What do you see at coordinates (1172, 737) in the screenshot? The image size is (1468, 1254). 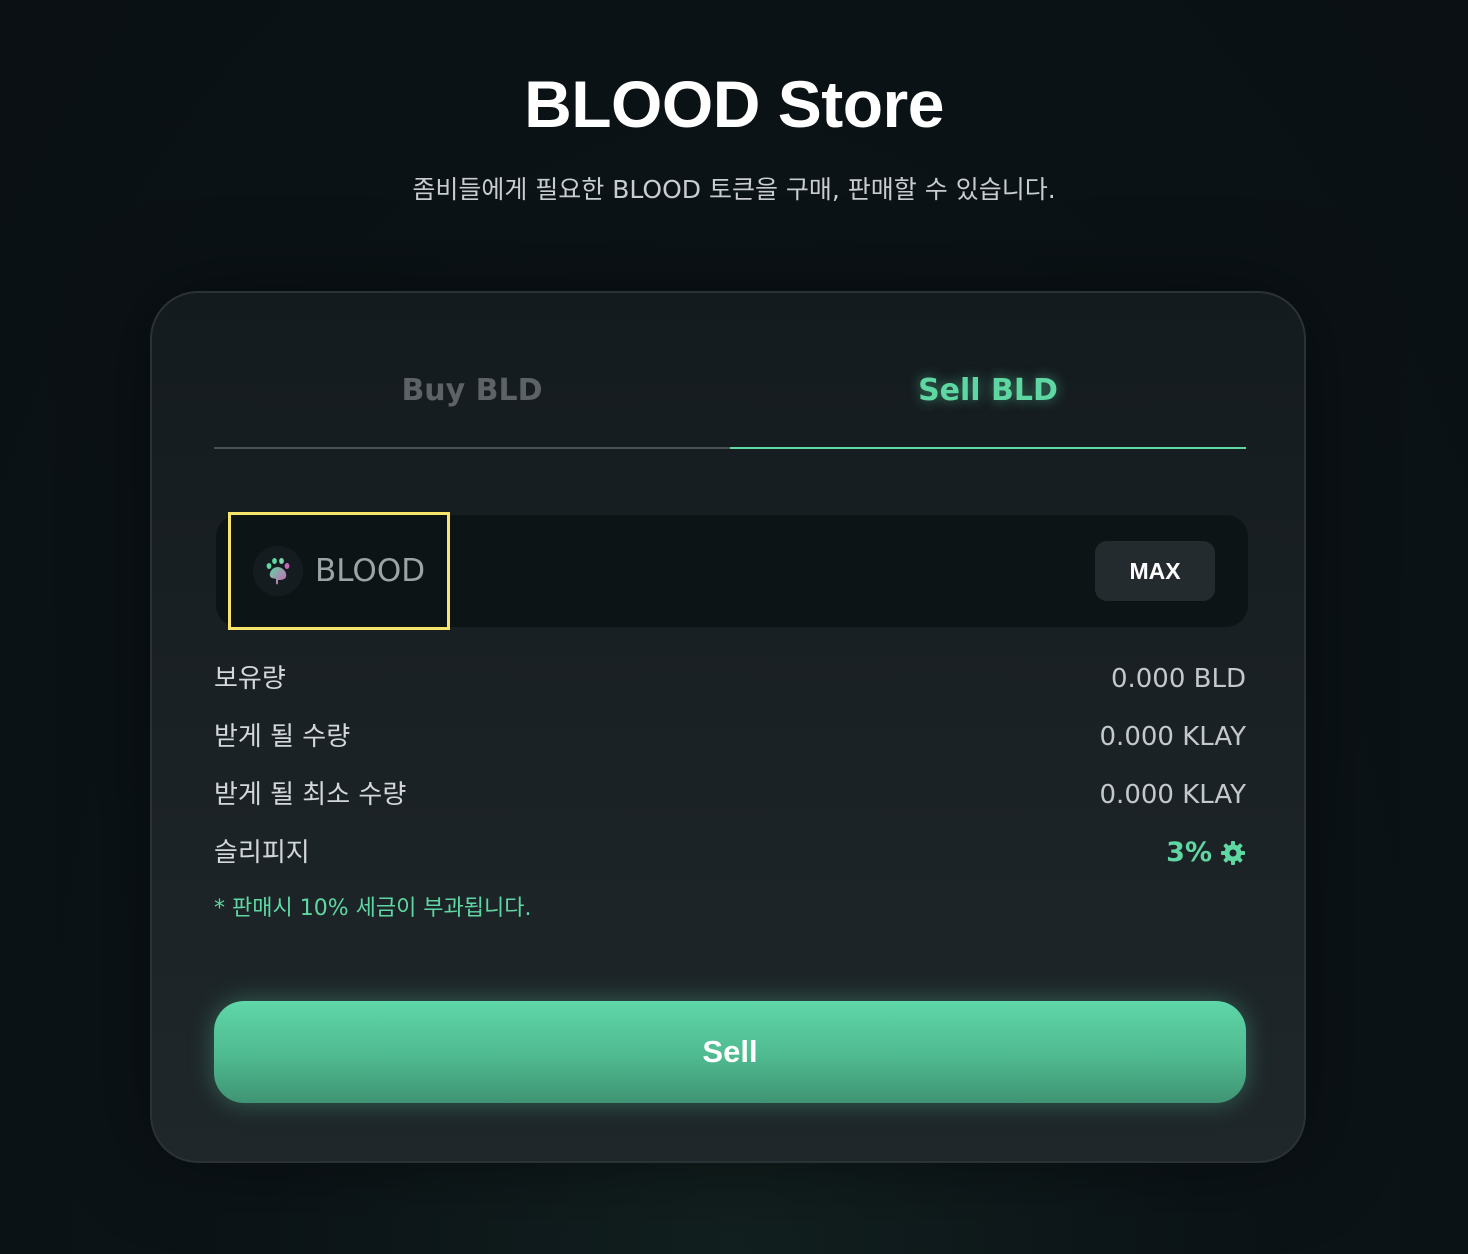 I see `receive-amount-value: 0.000 KLAY` at bounding box center [1172, 737].